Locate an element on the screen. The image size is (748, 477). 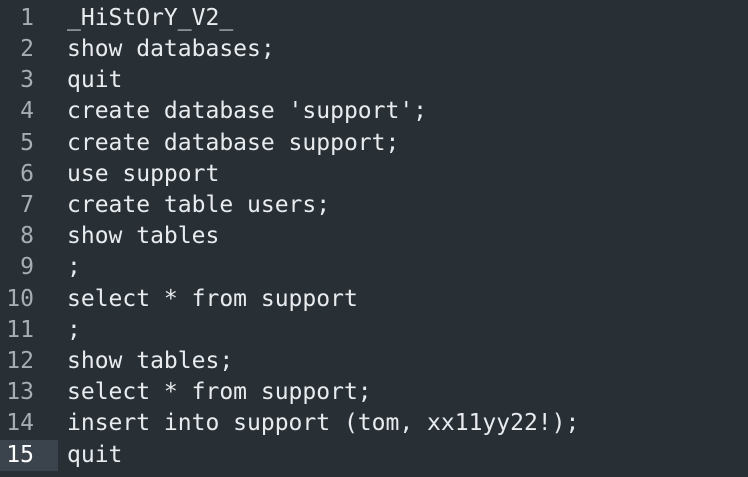
code-line: 14 insert into support (tom, xx11yy22!); is located at coordinates (374, 423).